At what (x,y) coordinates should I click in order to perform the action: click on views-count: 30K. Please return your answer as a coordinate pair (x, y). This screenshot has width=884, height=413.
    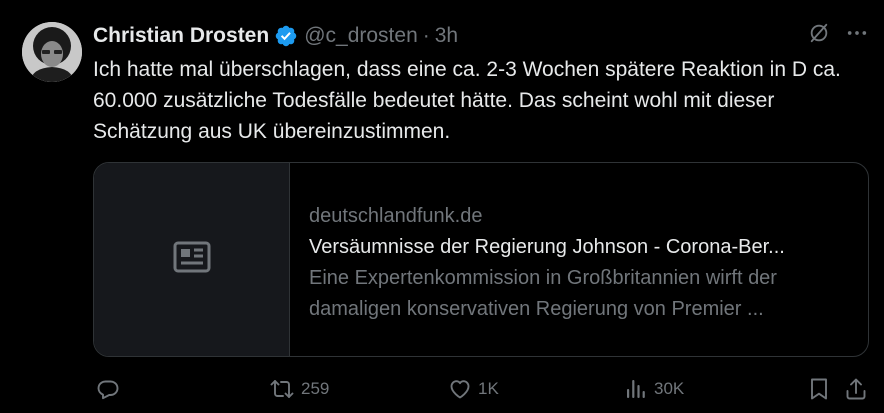
    Looking at the image, I should click on (669, 388).